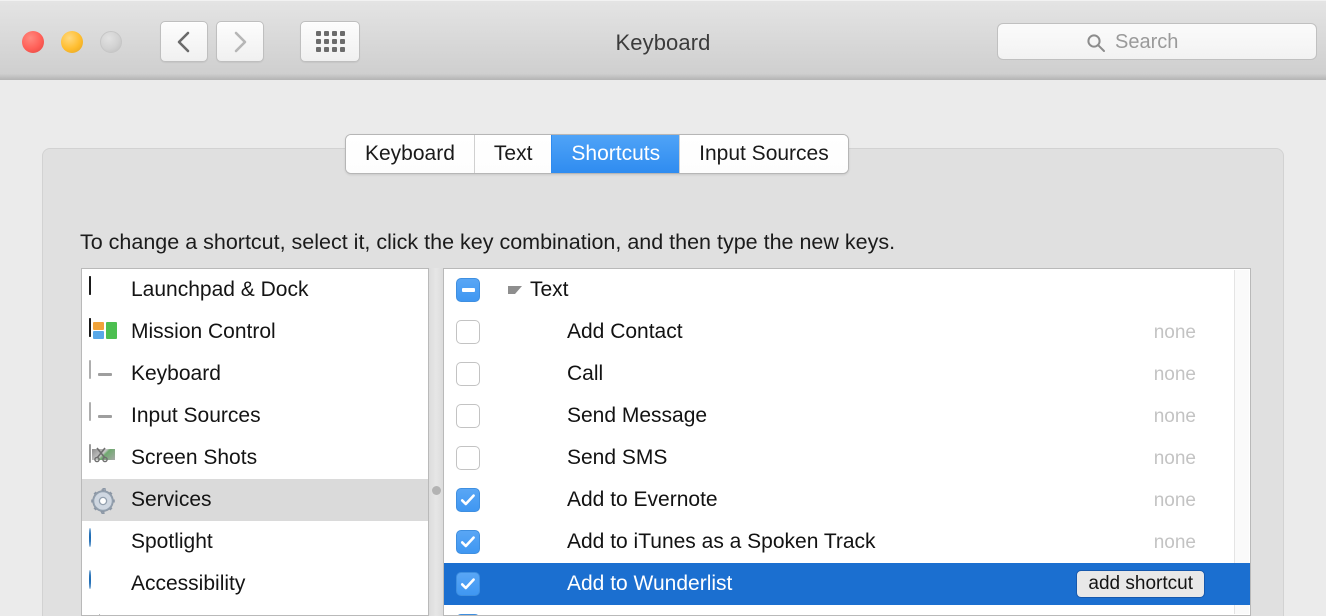 This screenshot has height=616, width=1326. What do you see at coordinates (763, 154) in the screenshot?
I see `tab-input-sources: Input Sources` at bounding box center [763, 154].